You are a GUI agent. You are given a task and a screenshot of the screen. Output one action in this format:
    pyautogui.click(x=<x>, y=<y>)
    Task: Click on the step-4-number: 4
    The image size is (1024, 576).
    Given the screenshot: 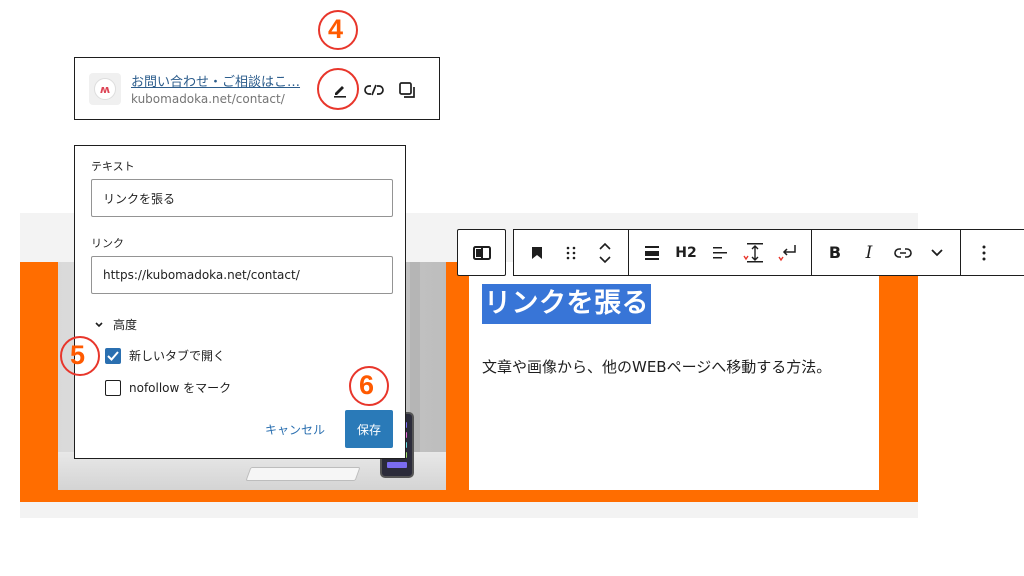 What is the action you would take?
    pyautogui.click(x=336, y=29)
    